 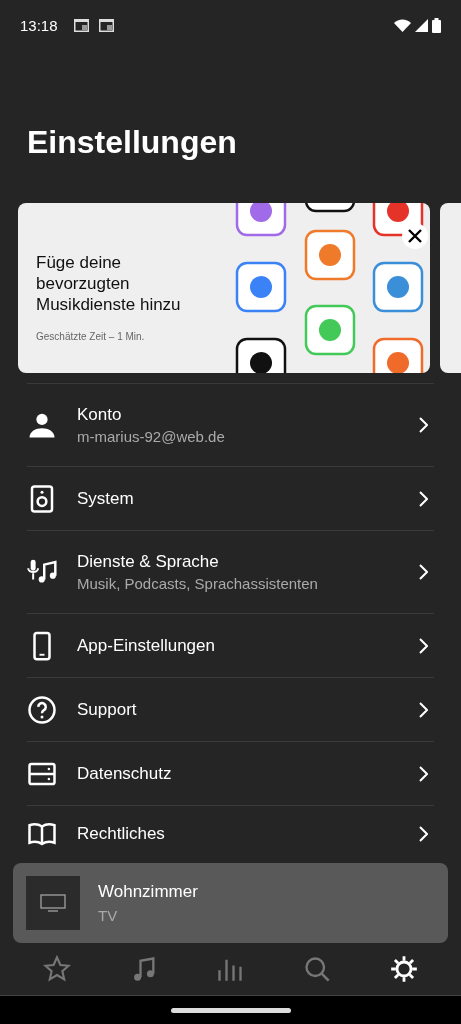 What do you see at coordinates (436, 25) in the screenshot?
I see `battery-icon` at bounding box center [436, 25].